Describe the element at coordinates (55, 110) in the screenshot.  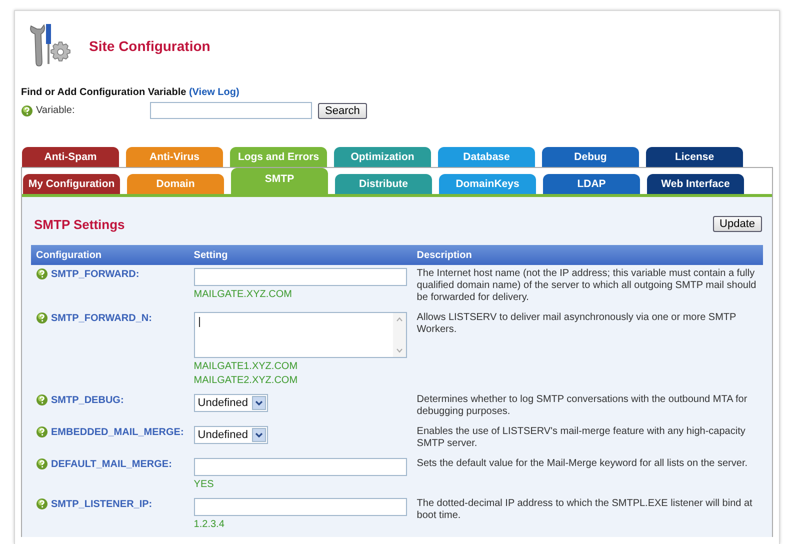
I see `field-label: Variable:` at that location.